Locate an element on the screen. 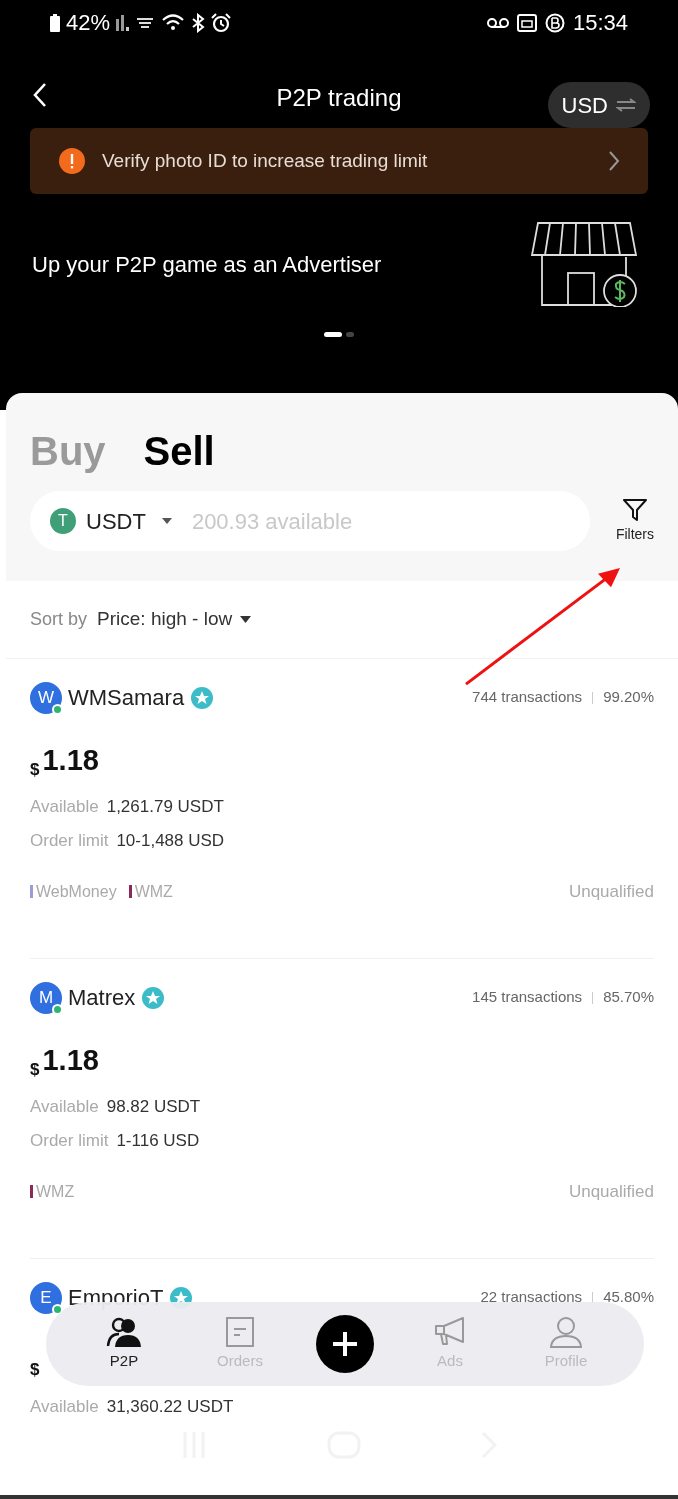 This screenshot has width=678, height=1499. promo-text: Up your P2P game as an Advertiser is located at coordinates (206, 264).